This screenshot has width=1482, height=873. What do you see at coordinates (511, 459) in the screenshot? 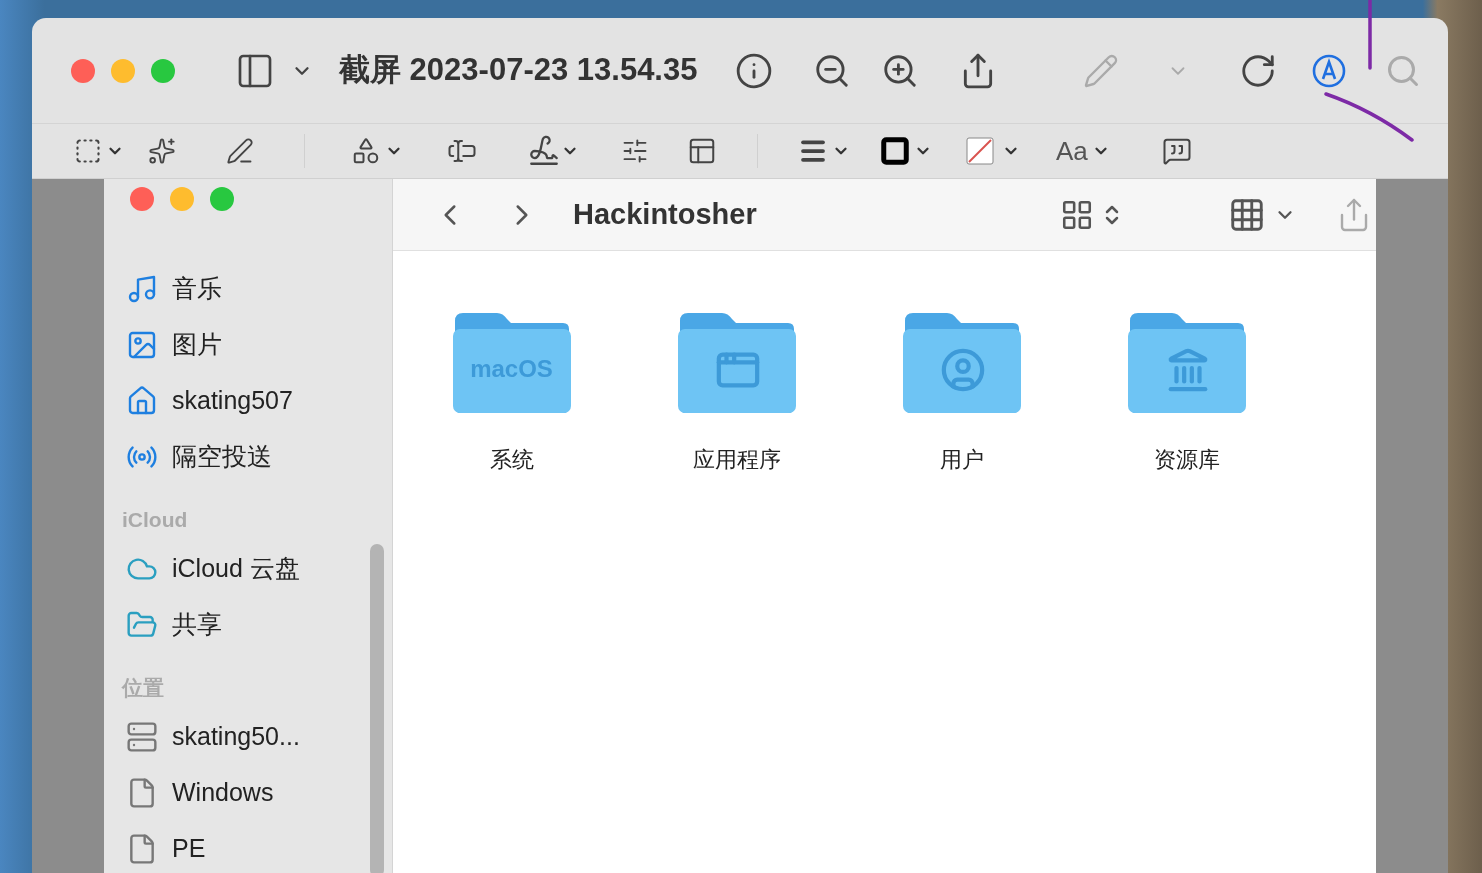
I see `folder-name: 系统` at bounding box center [511, 459].